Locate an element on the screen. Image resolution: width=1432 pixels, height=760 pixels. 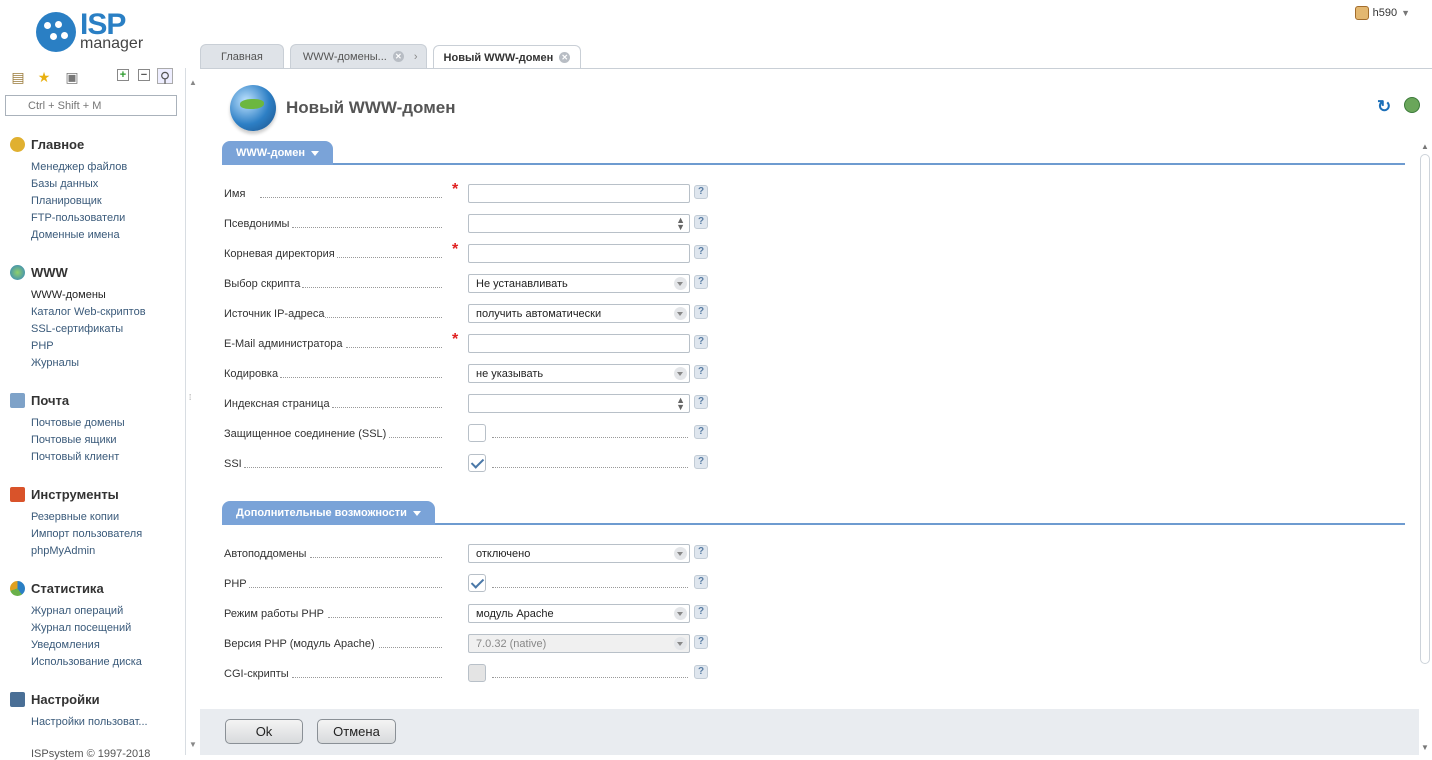
sidebar-toolbar: ▤ ★ ▣ + − ⚲ is located at coordinates (92, 78).